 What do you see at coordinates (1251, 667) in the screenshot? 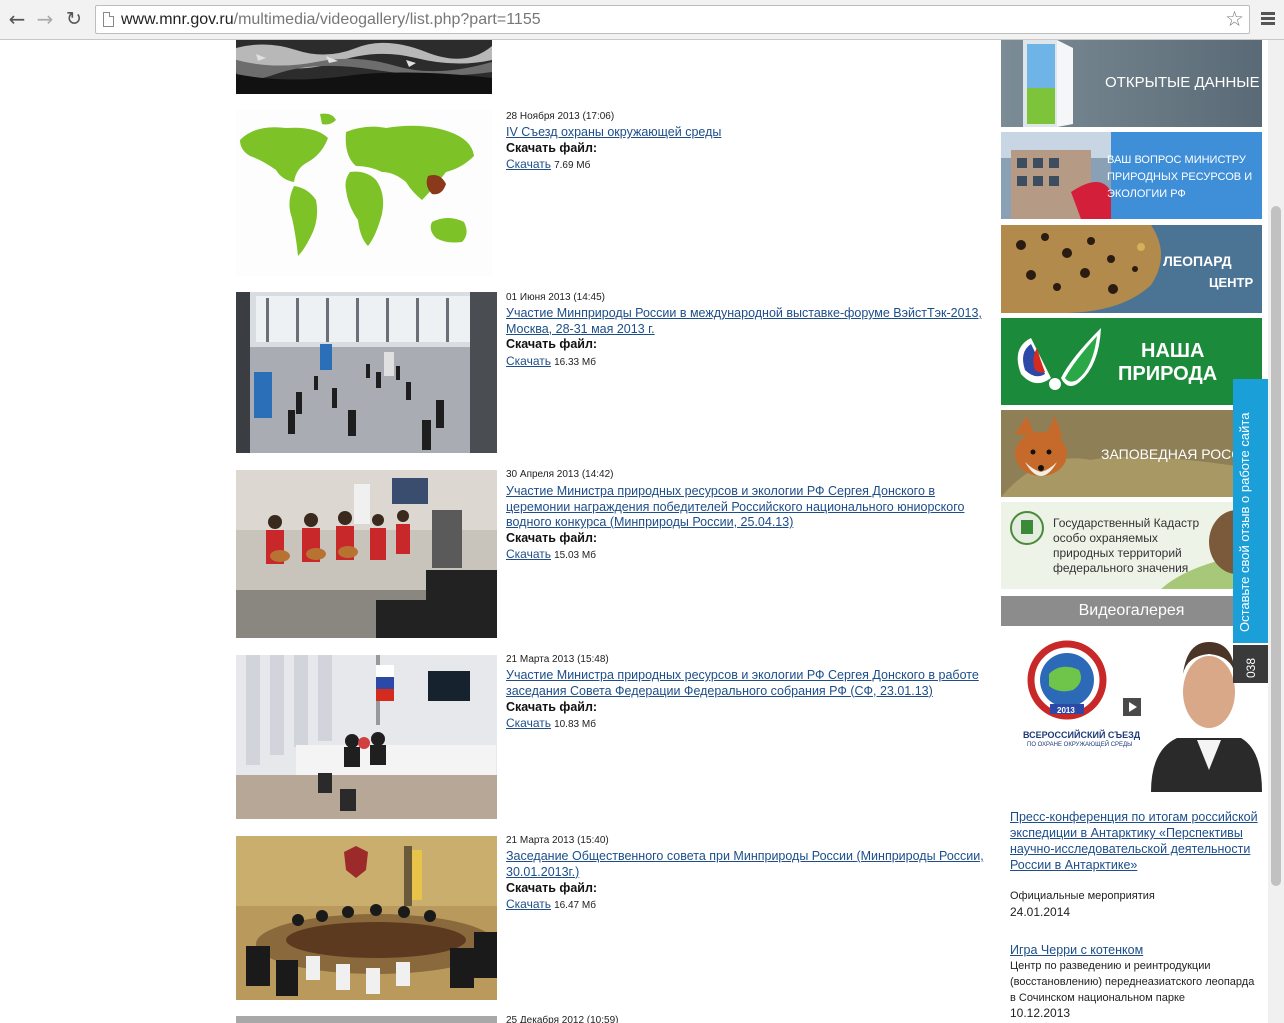
I see `feedback-count: 038` at bounding box center [1251, 667].